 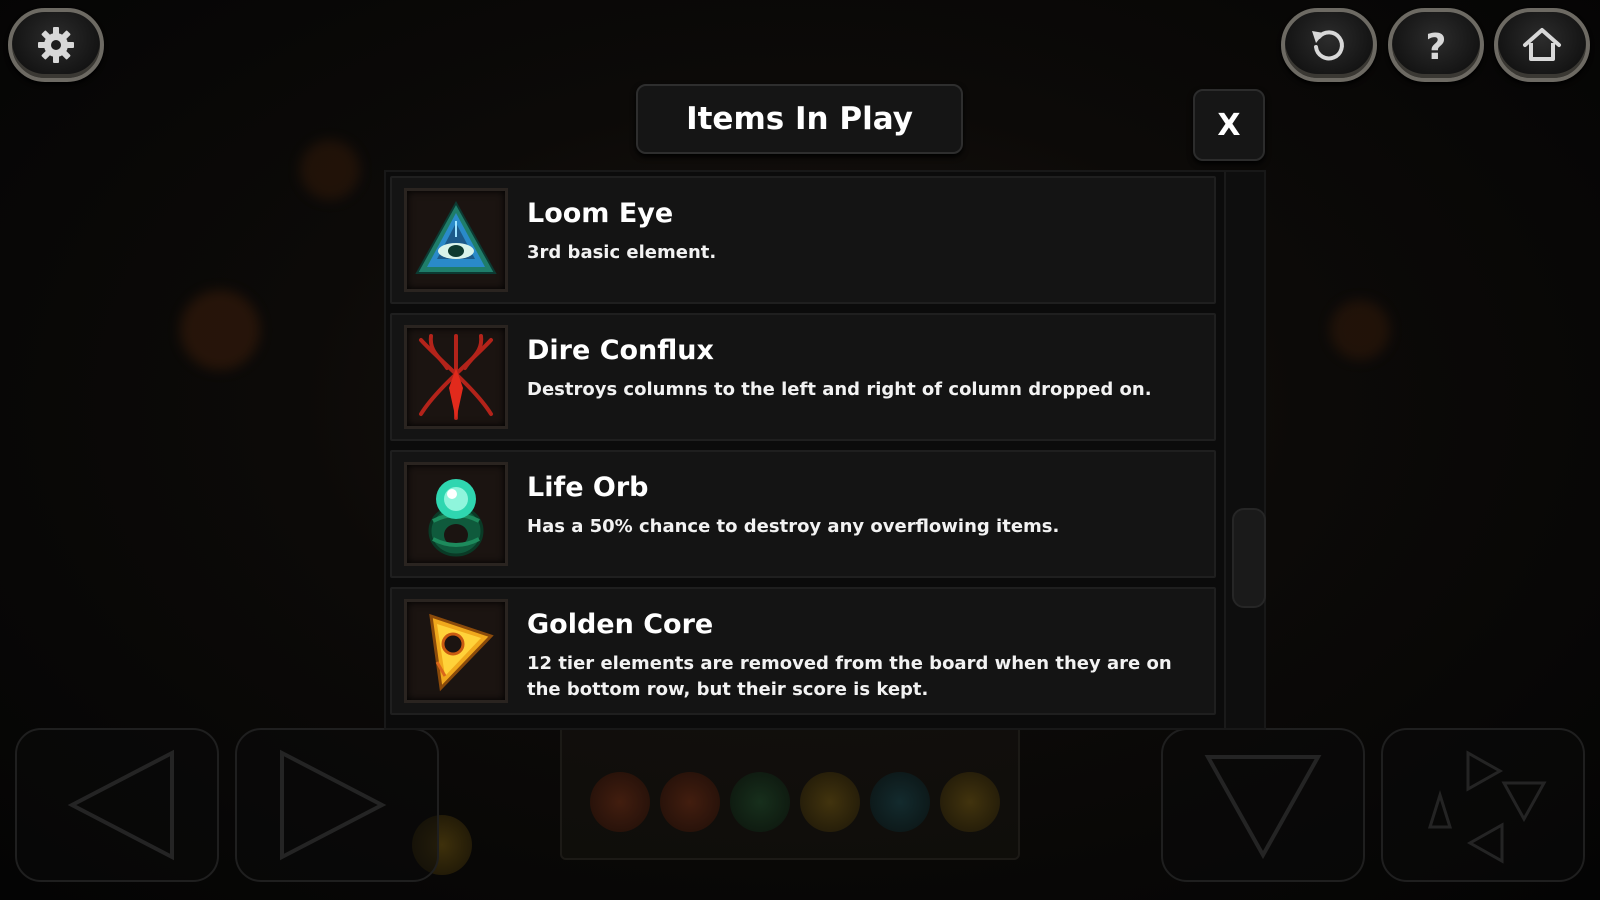 I want to click on drop-button, so click(x=1263, y=805).